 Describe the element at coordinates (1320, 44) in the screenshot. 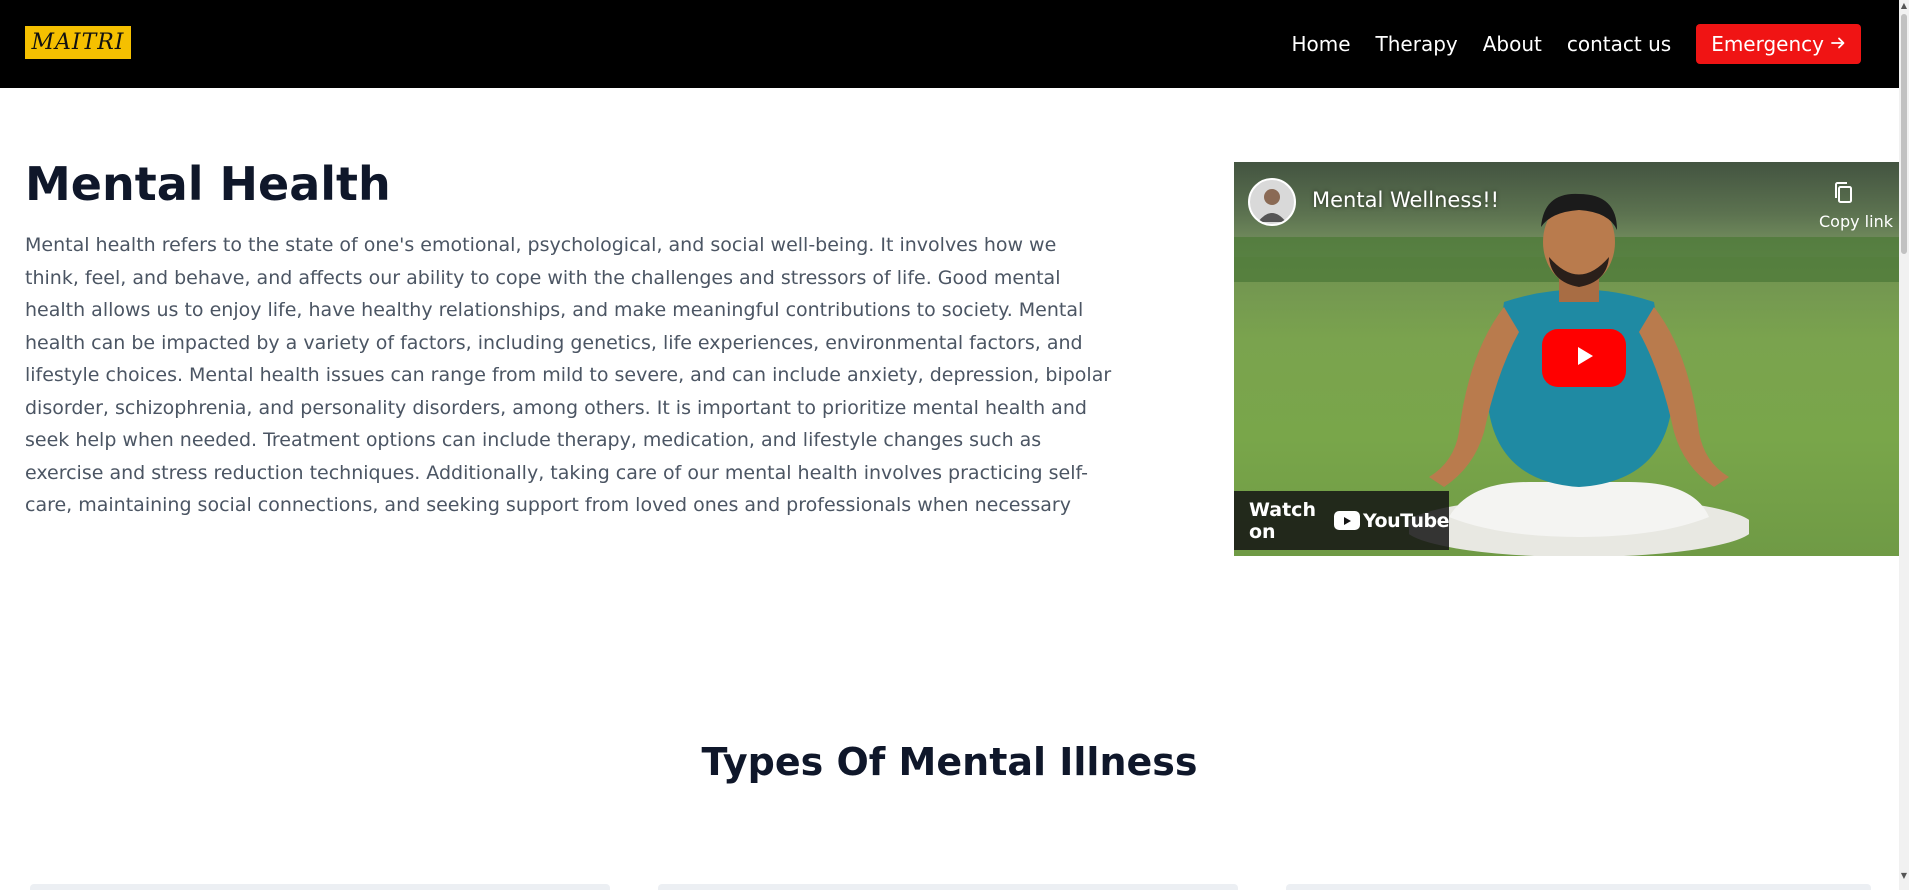

I see `nav-link-home: Home` at that location.